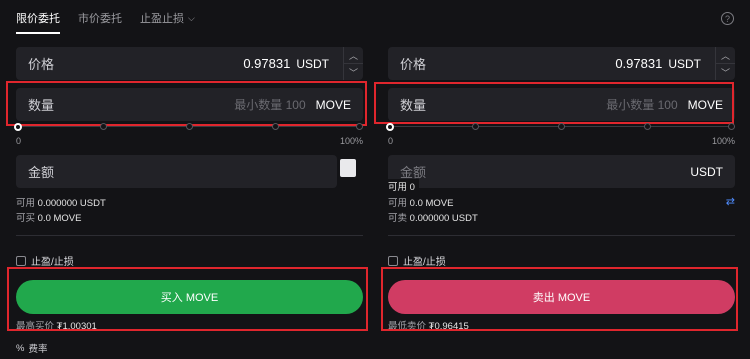 Image resolution: width=750 pixels, height=359 pixels. I want to click on best-ask-value: ₮0.96415, so click(448, 326).